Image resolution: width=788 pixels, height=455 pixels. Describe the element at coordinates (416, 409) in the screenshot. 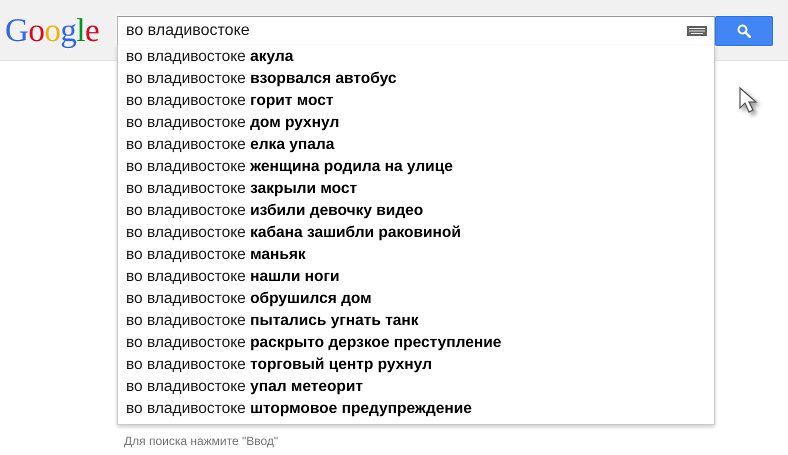

I see `suggestion-item: во владивостоке штормовое предупреждение` at that location.